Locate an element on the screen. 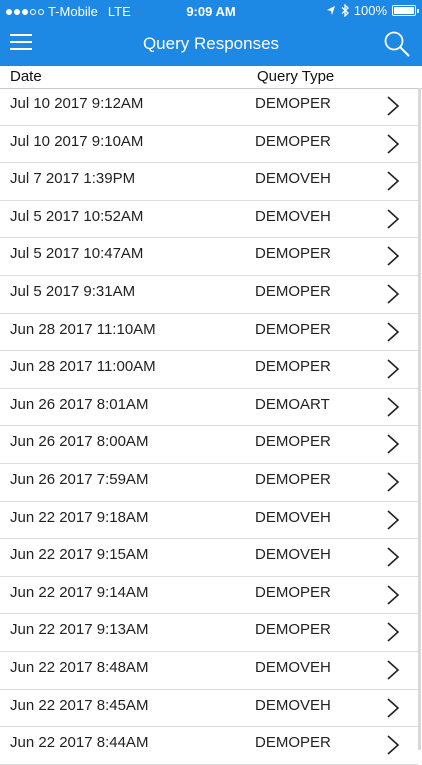 The width and height of the screenshot is (422, 765). status-right: 100% is located at coordinates (372, 10).